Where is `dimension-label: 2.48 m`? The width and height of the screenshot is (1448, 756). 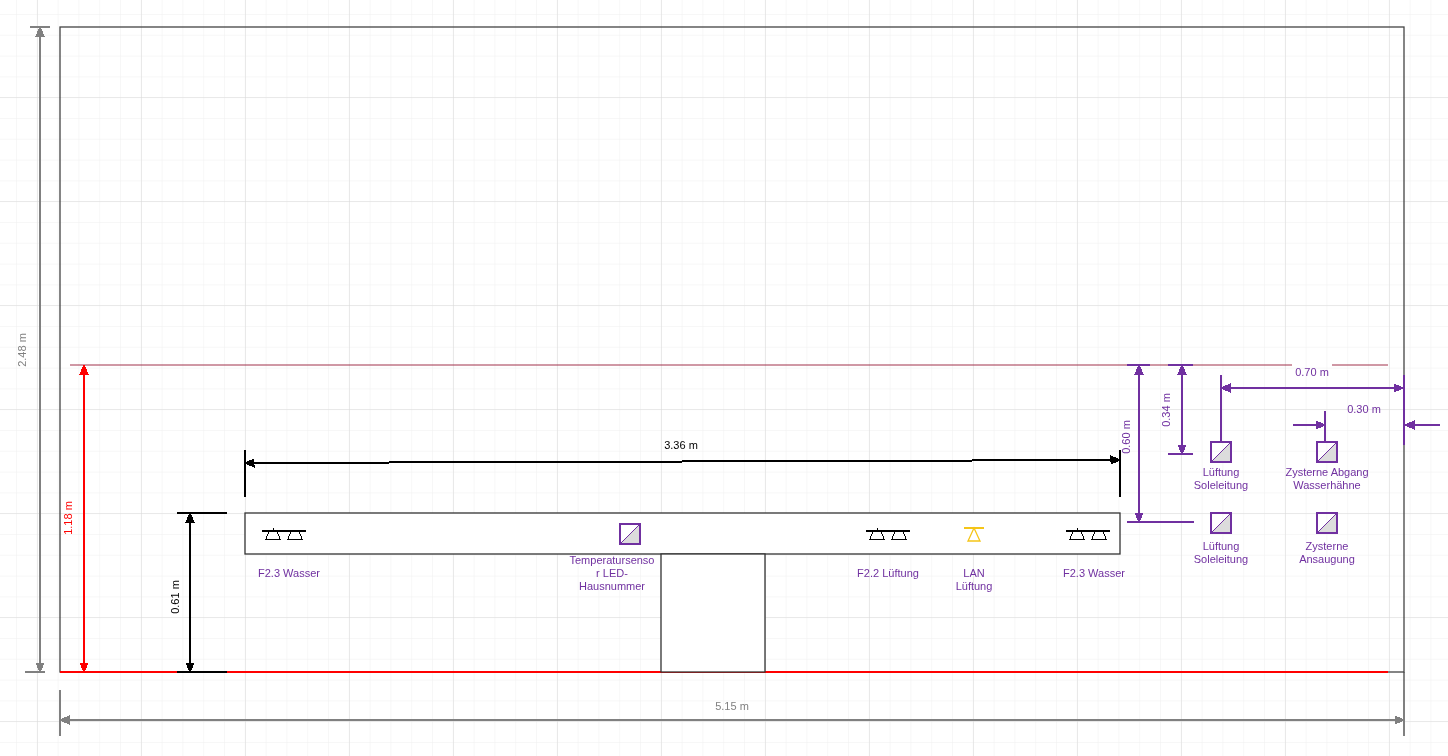
dimension-label: 2.48 m is located at coordinates (22, 350).